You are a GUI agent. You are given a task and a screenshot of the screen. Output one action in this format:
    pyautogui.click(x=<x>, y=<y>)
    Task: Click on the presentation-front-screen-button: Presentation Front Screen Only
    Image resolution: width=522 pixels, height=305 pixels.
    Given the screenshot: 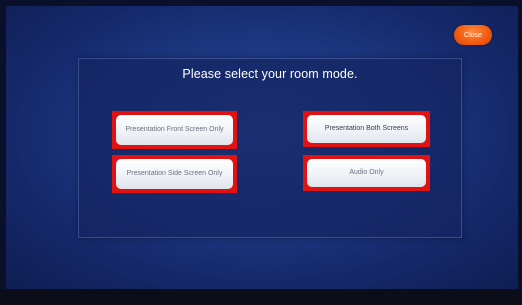 What is the action you would take?
    pyautogui.click(x=174, y=130)
    